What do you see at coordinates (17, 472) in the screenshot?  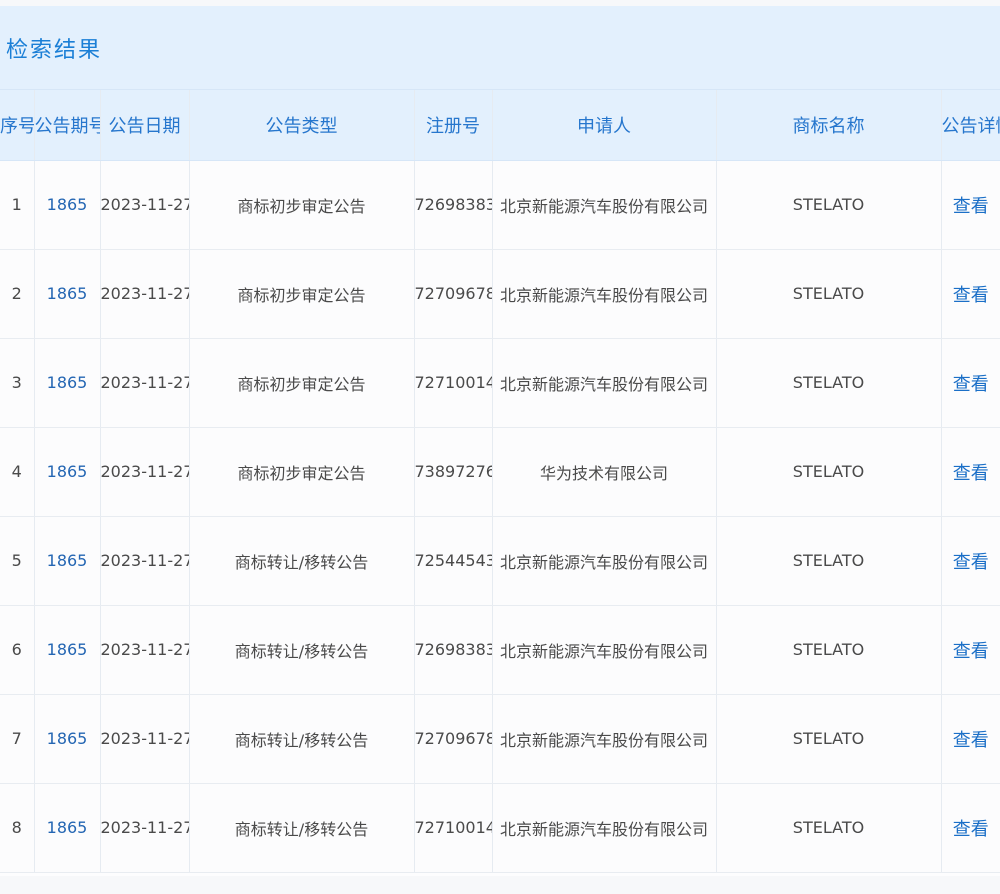 I see `cell-seq: 4` at bounding box center [17, 472].